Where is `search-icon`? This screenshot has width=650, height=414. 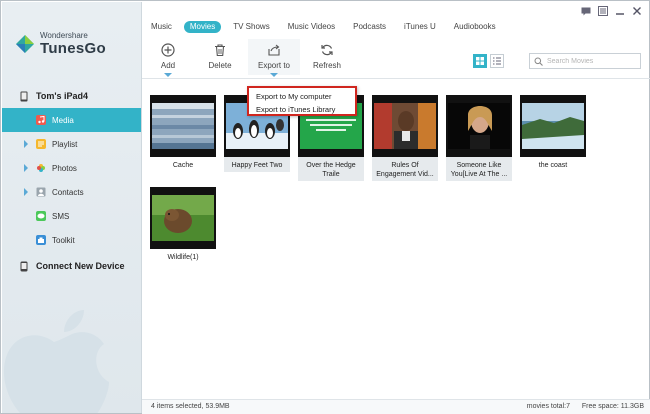 search-icon is located at coordinates (538, 61).